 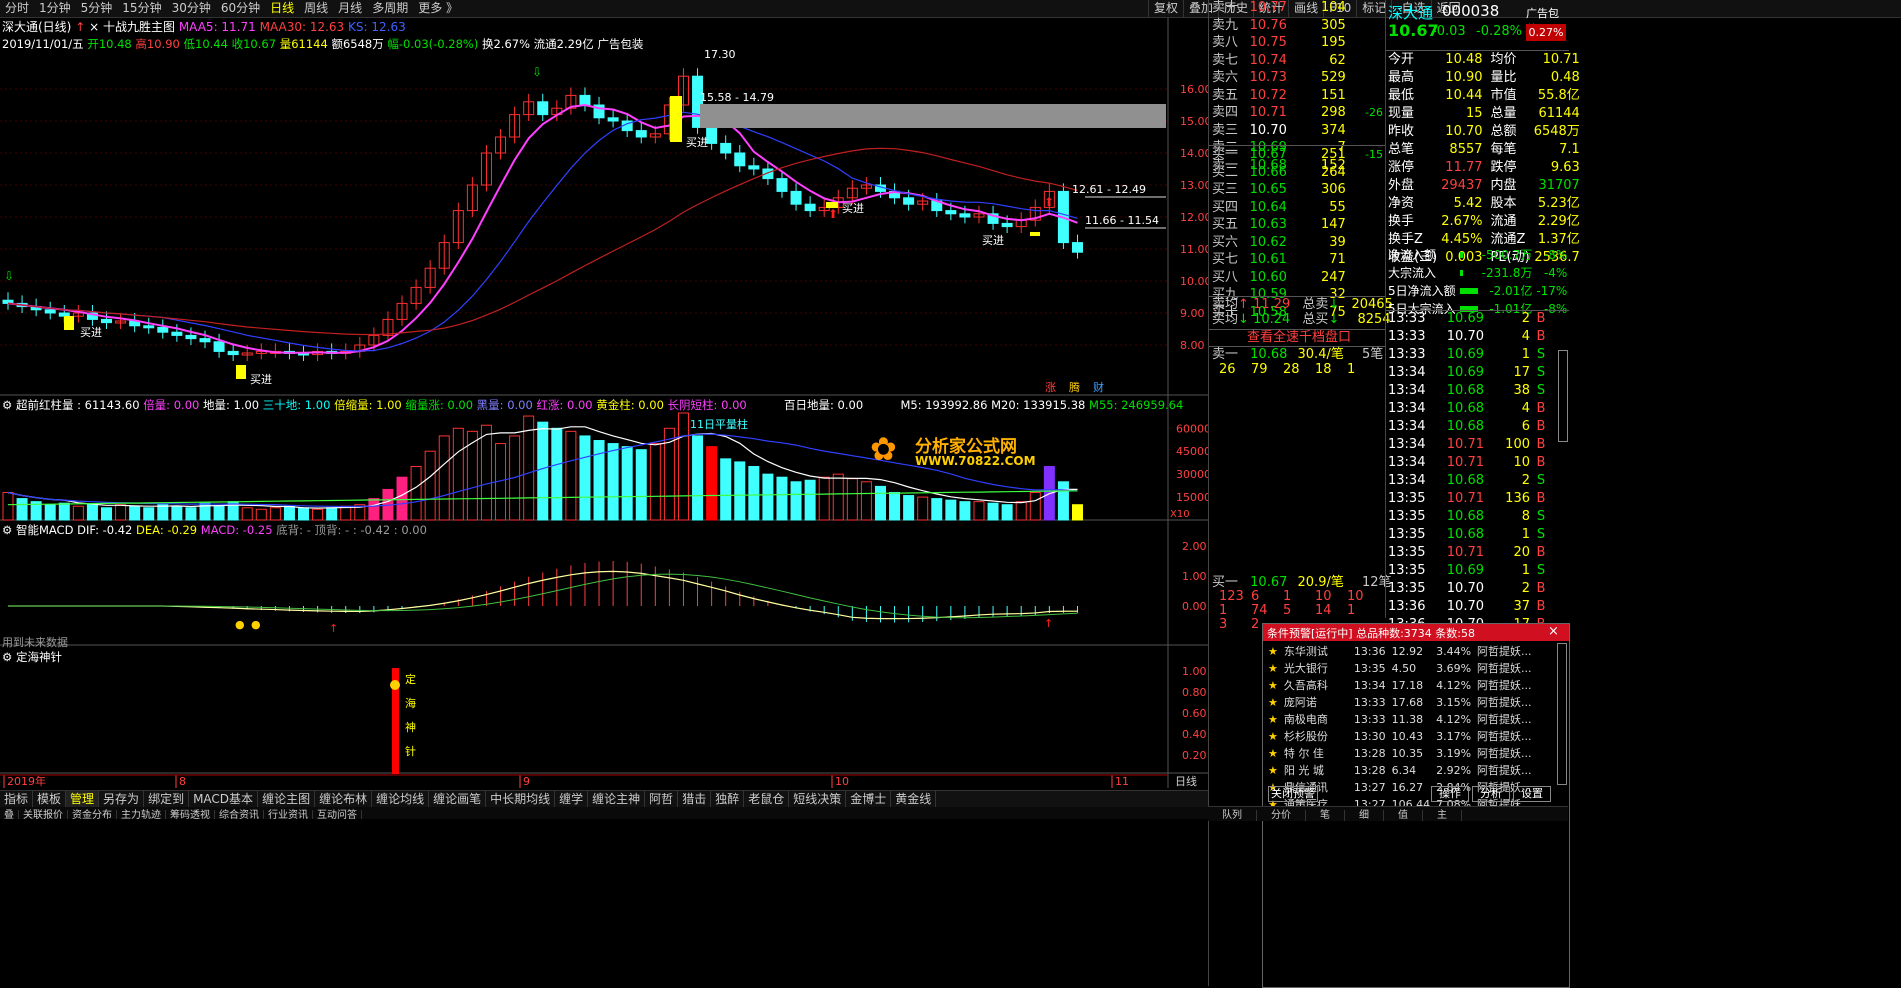 What do you see at coordinates (521, 799) in the screenshot?
I see `indicator-tab: 中长期均线` at bounding box center [521, 799].